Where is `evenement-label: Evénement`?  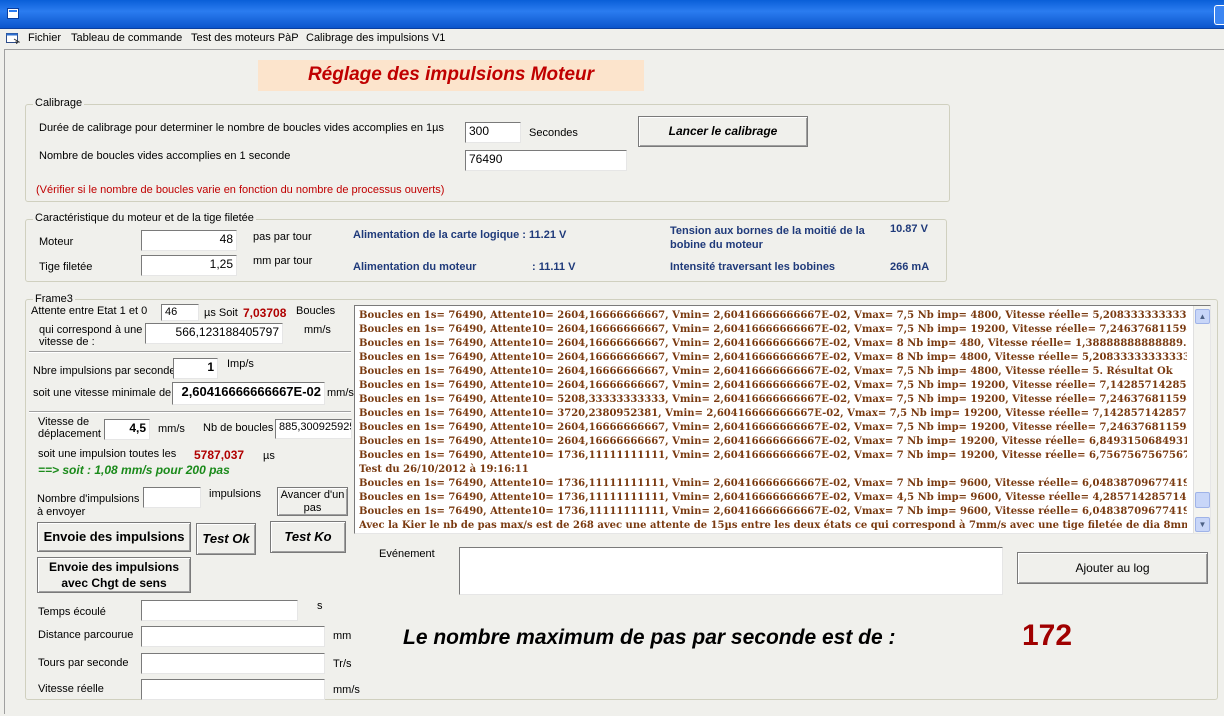 evenement-label: Evénement is located at coordinates (407, 554).